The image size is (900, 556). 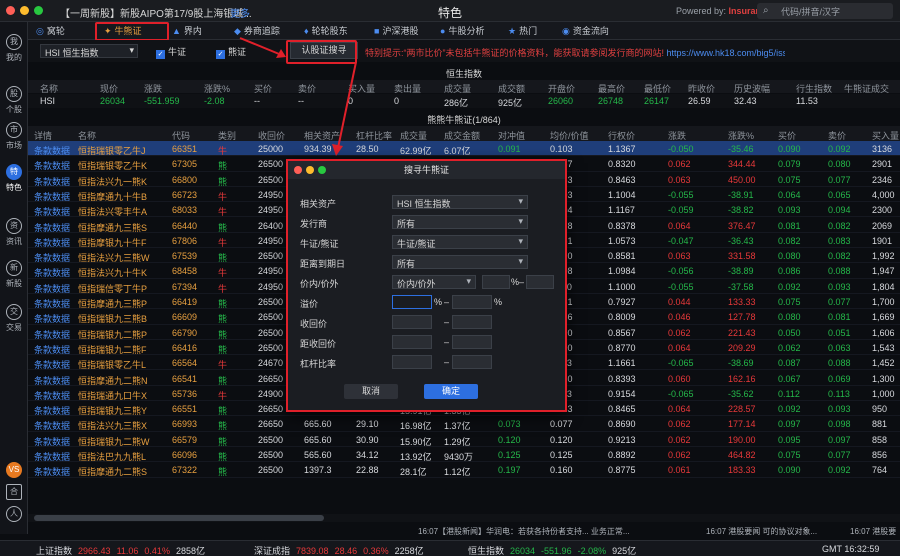 I want to click on search-input: ⌕ 代码/拼音/汉字, so click(x=825, y=11).